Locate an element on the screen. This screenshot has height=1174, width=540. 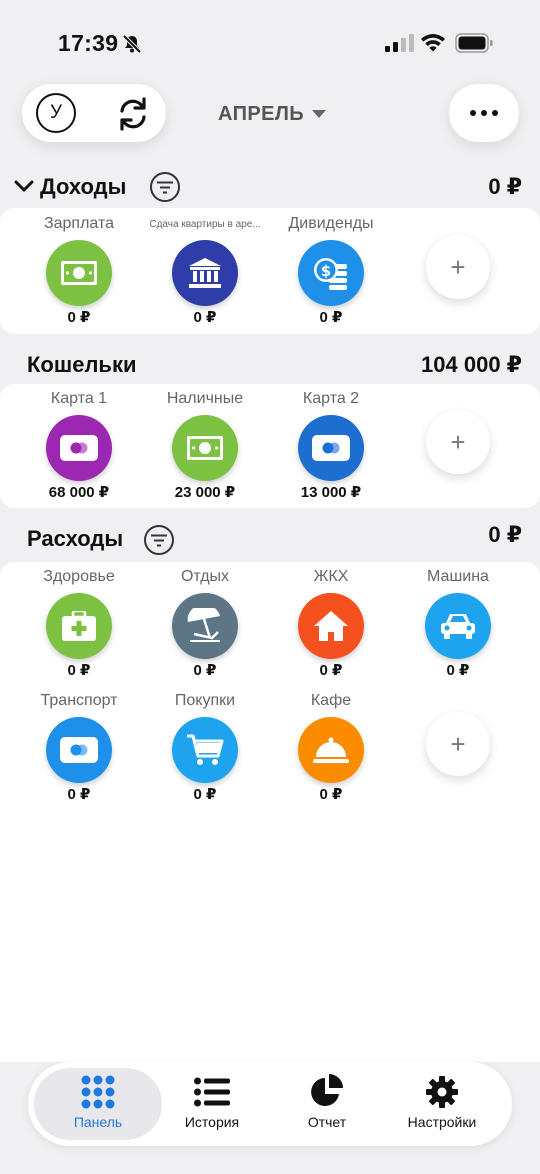
add-income-button: + is located at coordinates (458, 267).